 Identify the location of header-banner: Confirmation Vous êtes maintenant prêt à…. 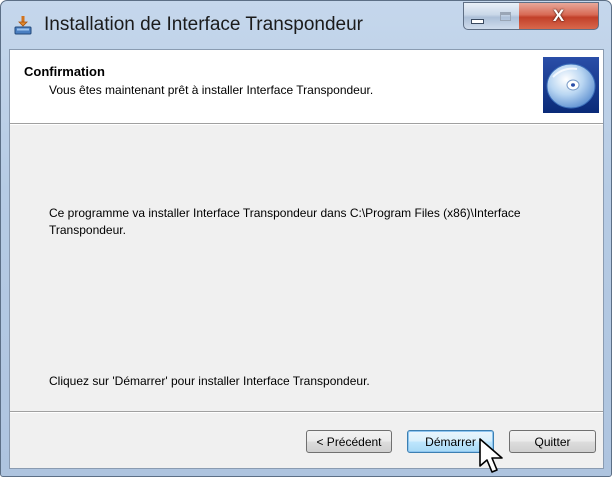
(306, 86).